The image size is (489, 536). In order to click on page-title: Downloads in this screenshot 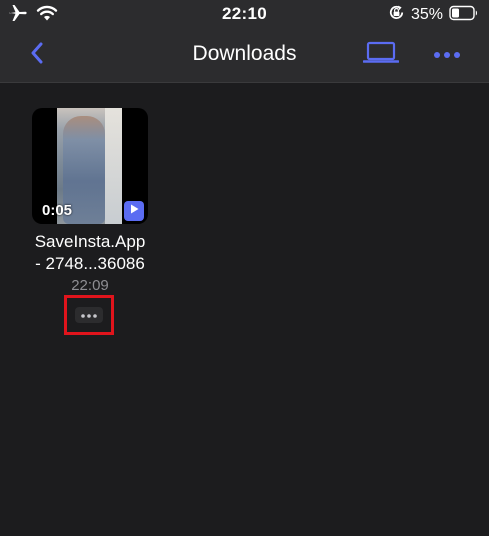, I will do `click(244, 53)`.